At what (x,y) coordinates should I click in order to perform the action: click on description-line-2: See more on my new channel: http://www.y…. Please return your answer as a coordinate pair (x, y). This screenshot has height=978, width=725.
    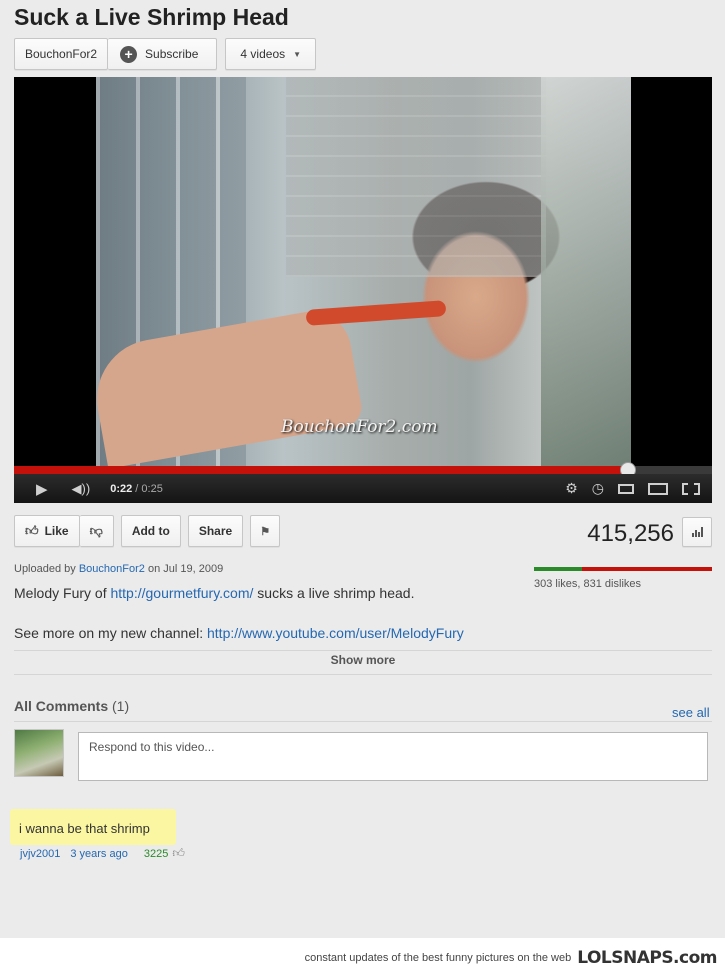
    Looking at the image, I should click on (239, 633).